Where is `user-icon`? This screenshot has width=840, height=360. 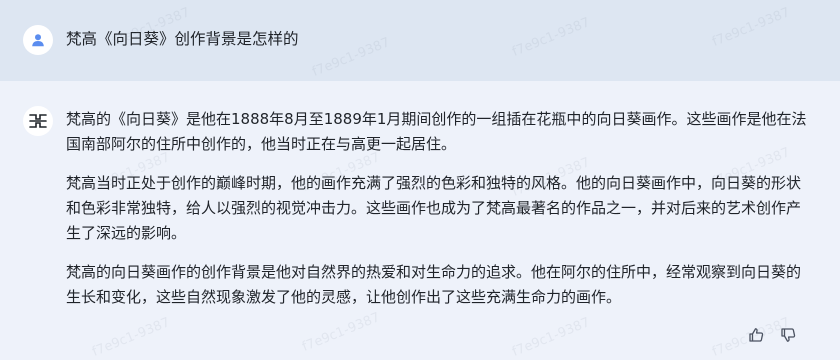
user-icon is located at coordinates (38, 40).